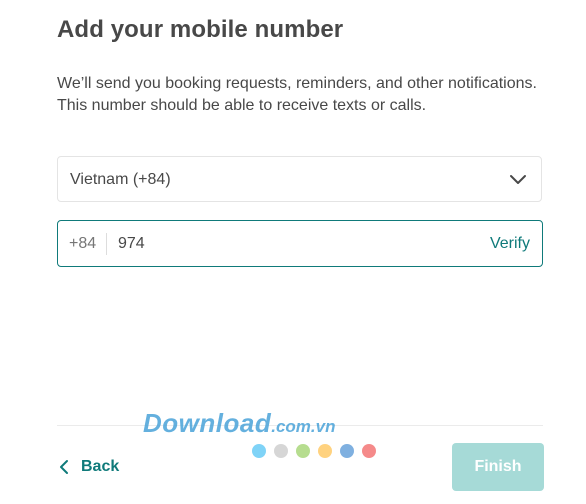 This screenshot has height=504, width=586. Describe the element at coordinates (314, 451) in the screenshot. I see `watermark-dots` at that location.